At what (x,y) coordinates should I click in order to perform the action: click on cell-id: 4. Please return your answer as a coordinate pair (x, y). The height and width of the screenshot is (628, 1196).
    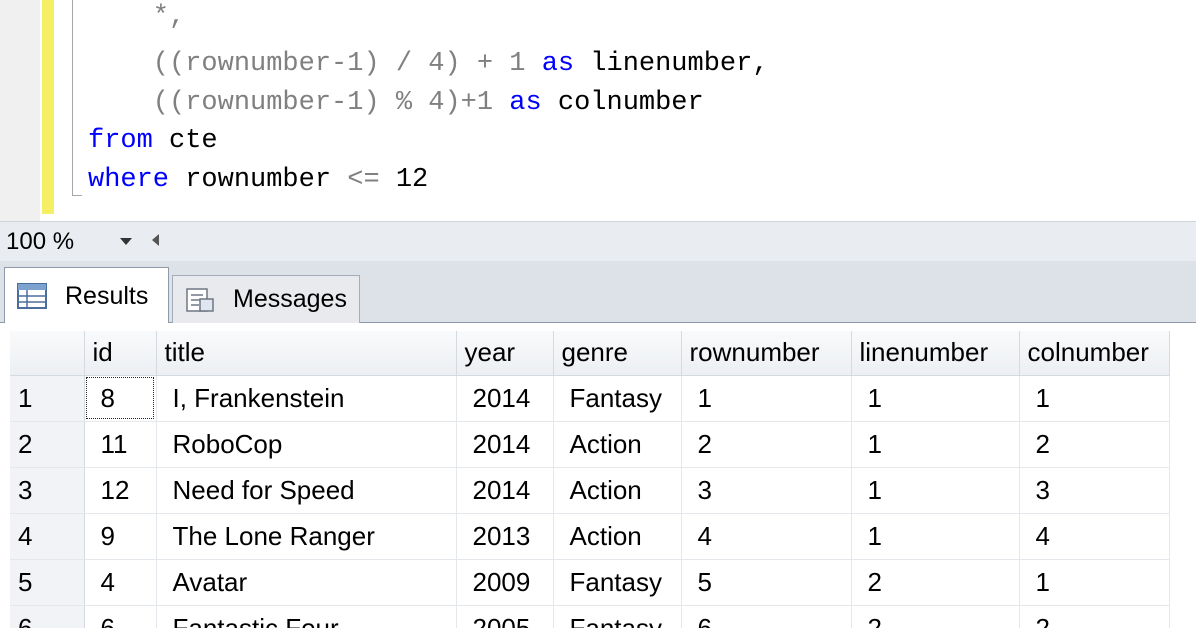
    Looking at the image, I should click on (120, 582).